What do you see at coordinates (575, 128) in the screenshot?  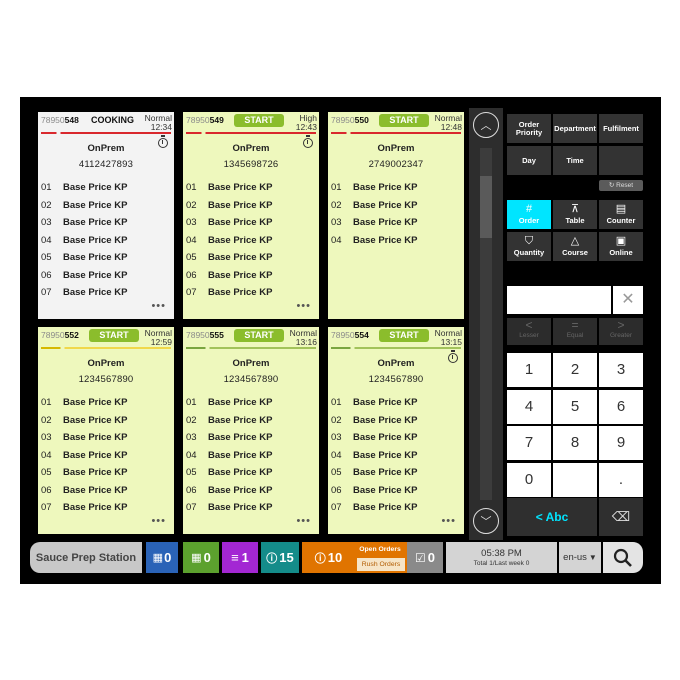 I see `department-button: Department` at bounding box center [575, 128].